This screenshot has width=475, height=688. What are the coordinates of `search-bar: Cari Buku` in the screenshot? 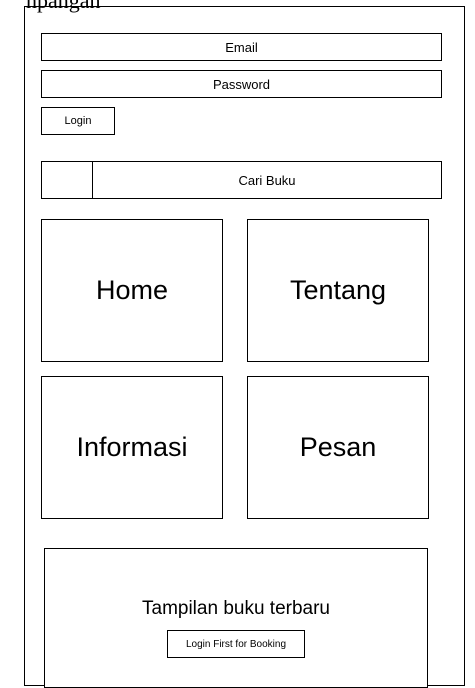 It's located at (241, 180).